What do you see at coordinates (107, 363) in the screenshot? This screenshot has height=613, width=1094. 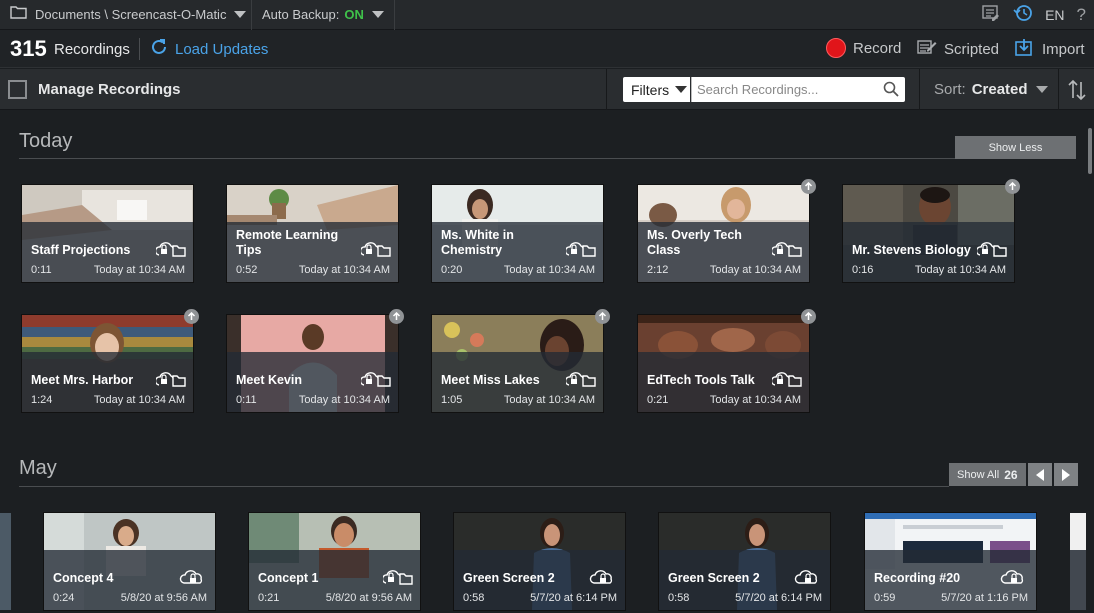 I see `recording-card: Meet Mrs. Harbor 1:24 Today at 10:34 AM` at bounding box center [107, 363].